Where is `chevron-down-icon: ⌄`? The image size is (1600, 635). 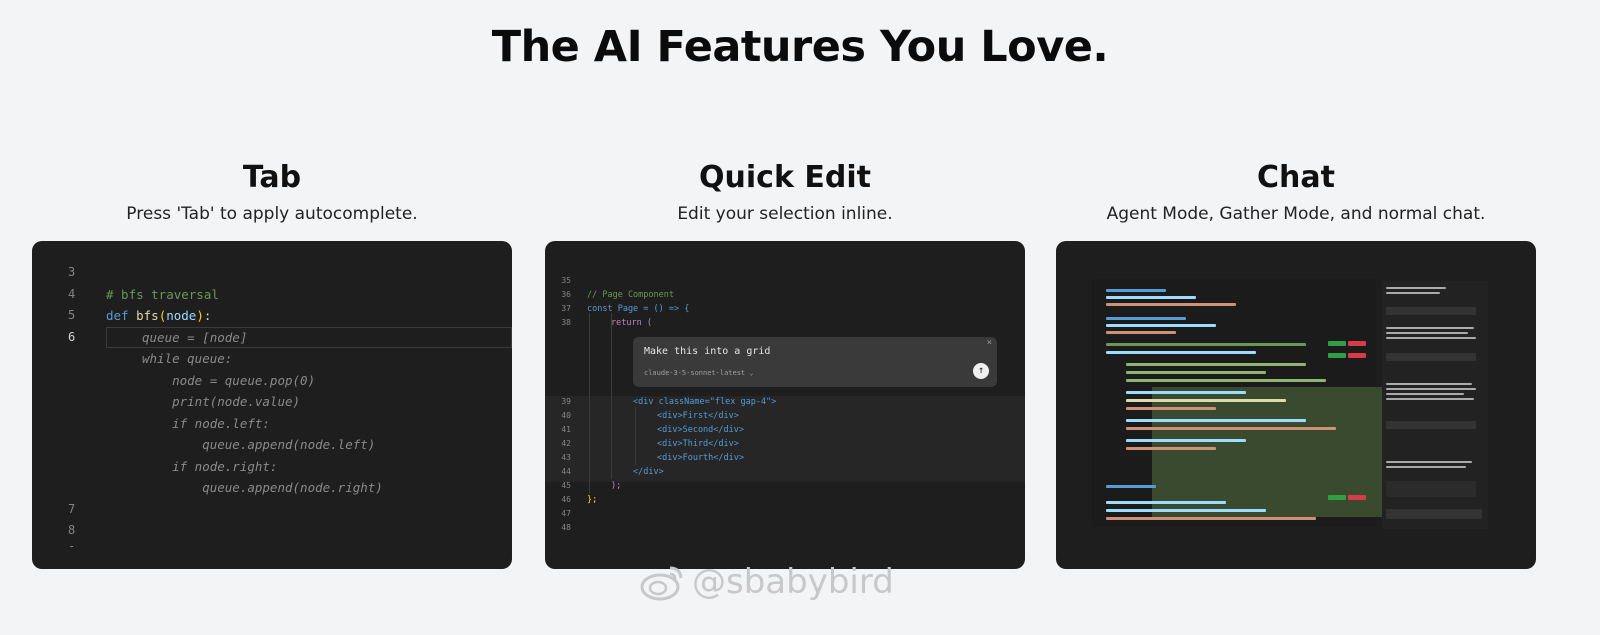
chevron-down-icon: ⌄ is located at coordinates (751, 373).